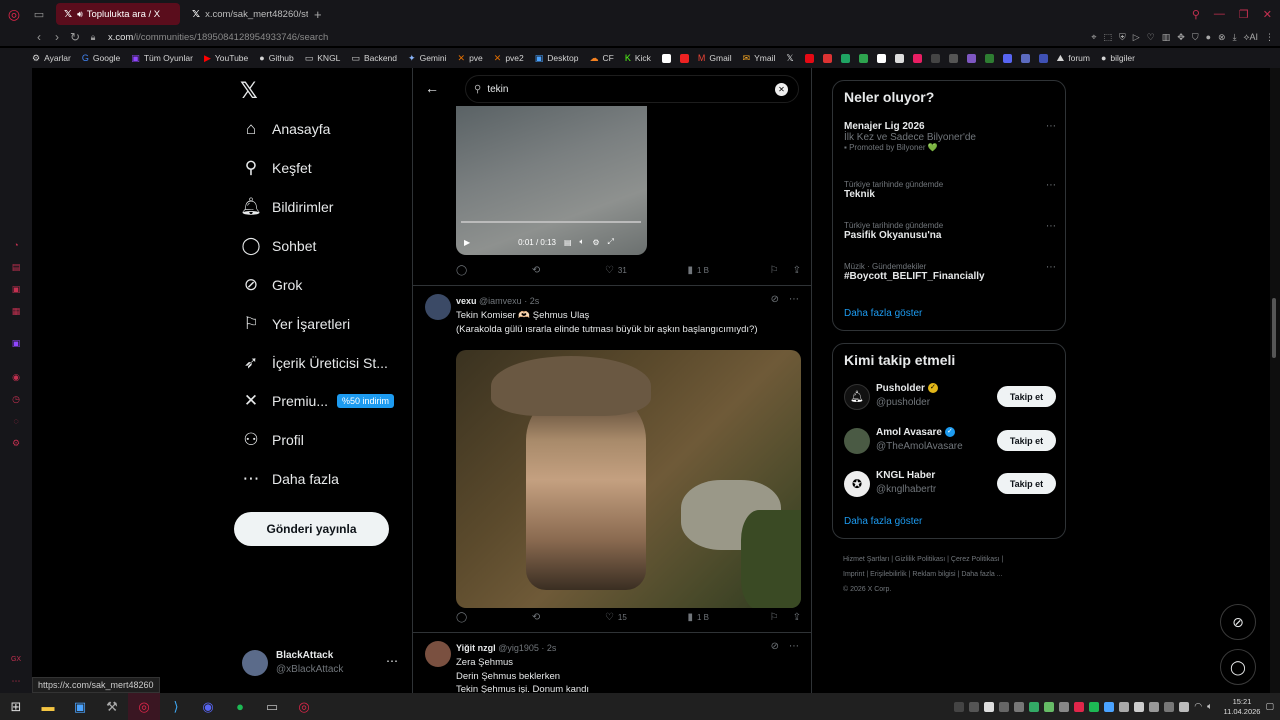 Image resolution: width=1280 pixels, height=720 pixels. Describe the element at coordinates (920, 559) in the screenshot. I see `footer-link: Gizlilik Politikası` at that location.